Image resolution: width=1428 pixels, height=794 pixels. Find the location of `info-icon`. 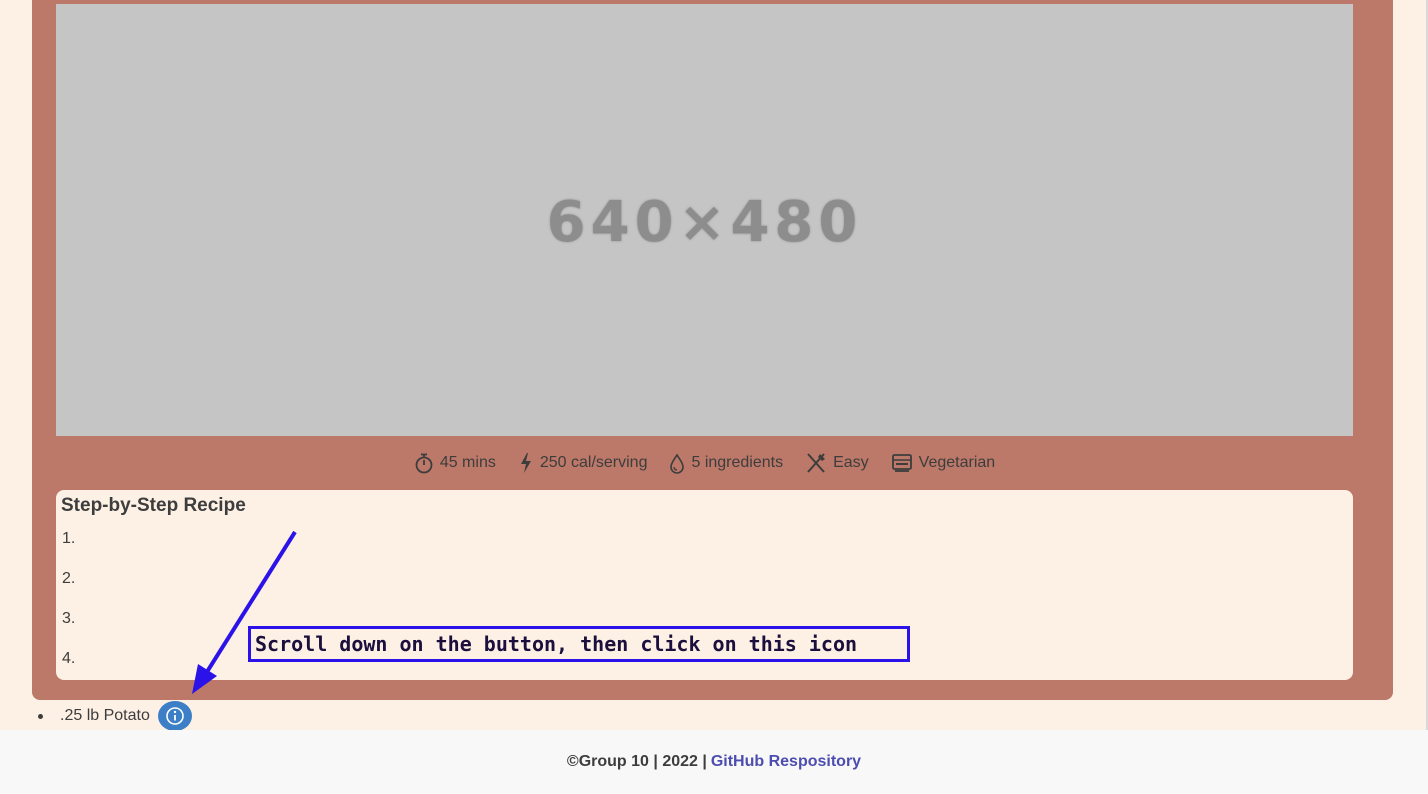

info-icon is located at coordinates (175, 716).